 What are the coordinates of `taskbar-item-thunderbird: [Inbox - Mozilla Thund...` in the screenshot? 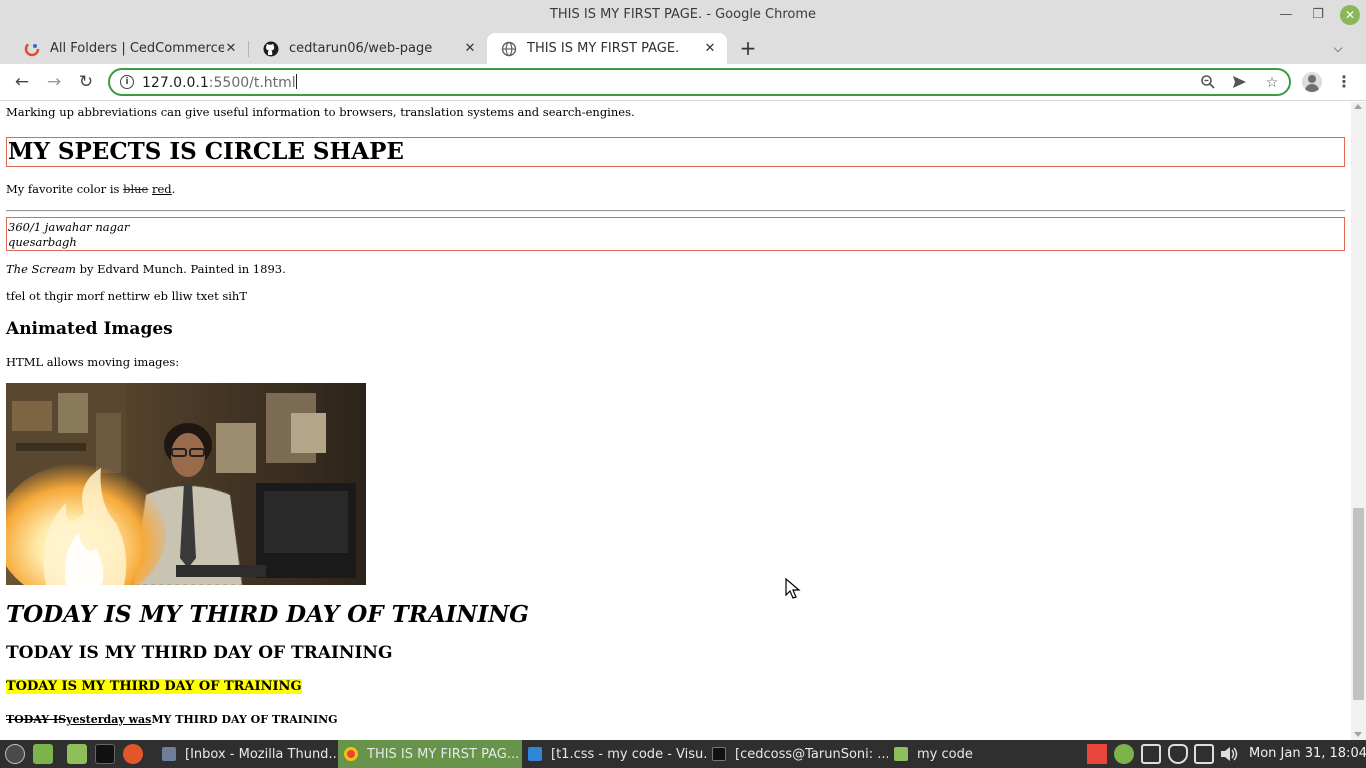 It's located at (247, 754).